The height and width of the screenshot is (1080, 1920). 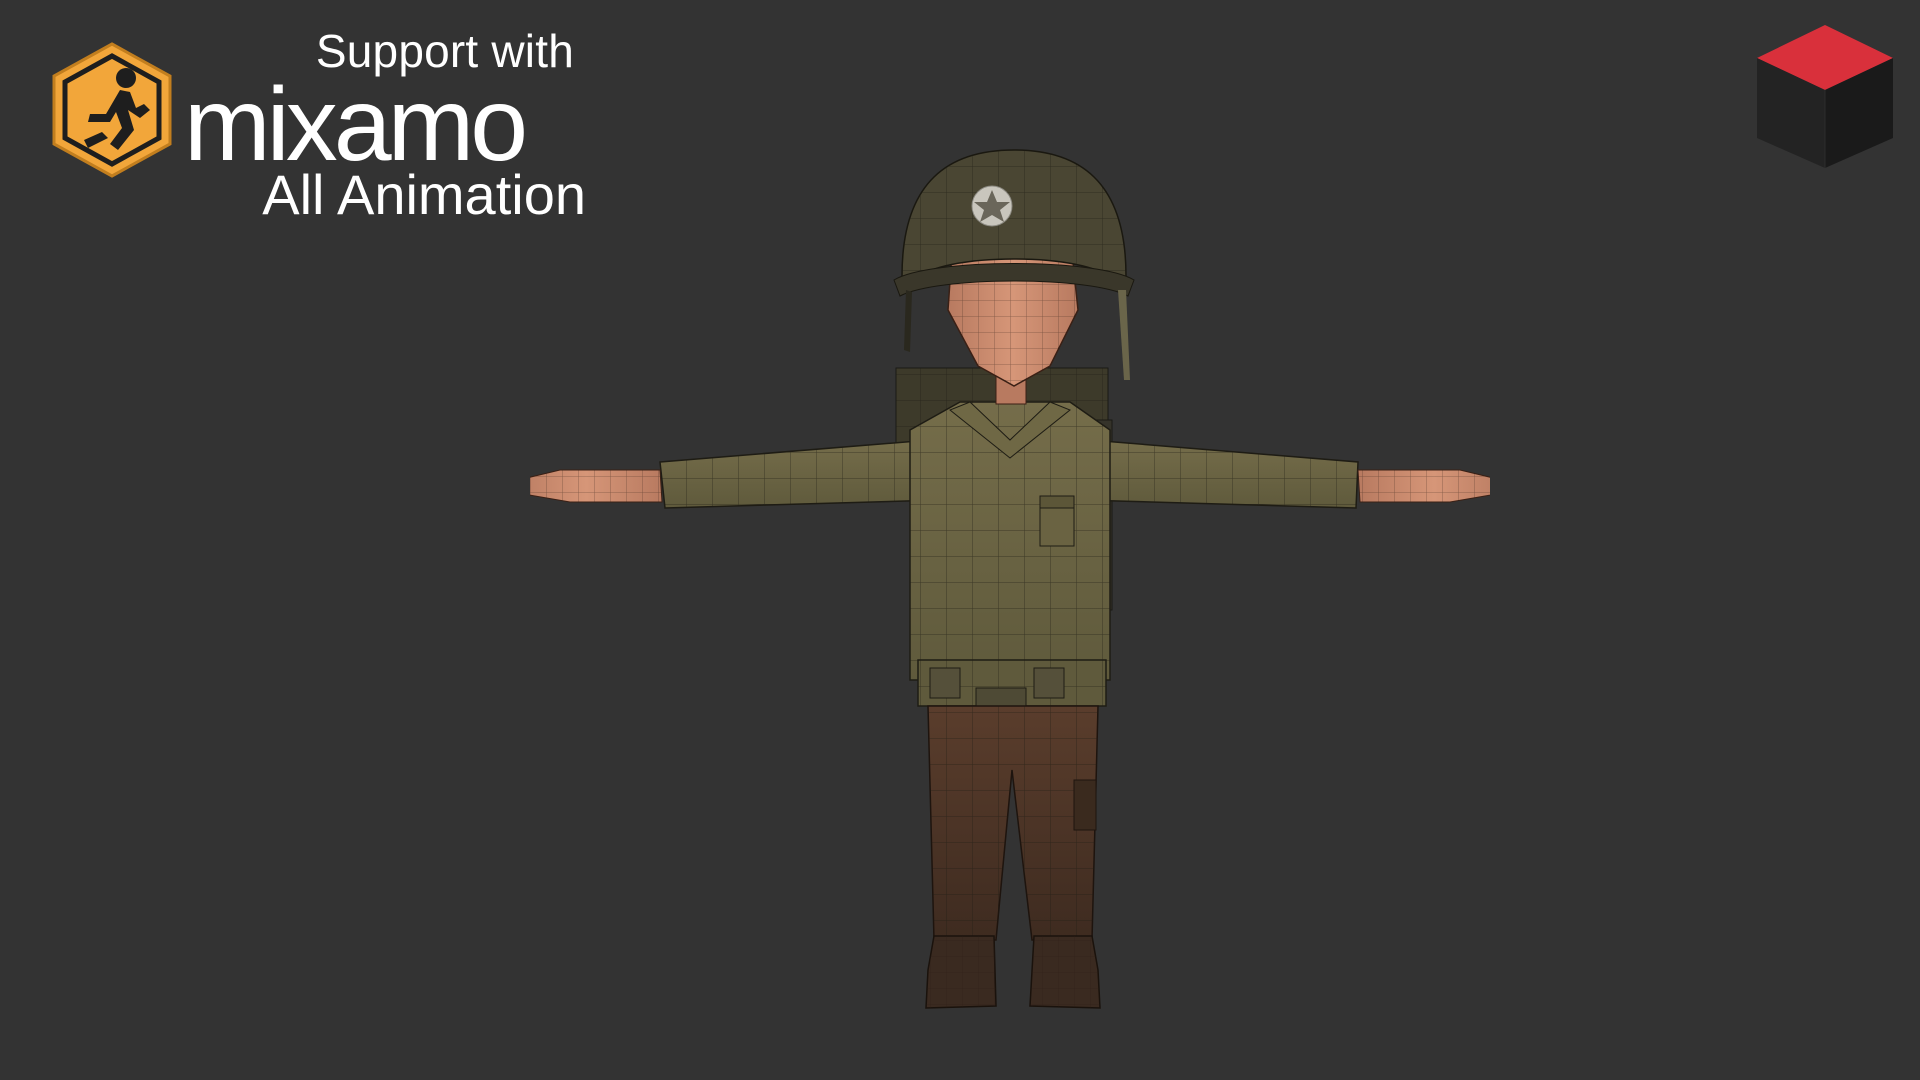 I want to click on right-arm, so click(x=1285, y=474).